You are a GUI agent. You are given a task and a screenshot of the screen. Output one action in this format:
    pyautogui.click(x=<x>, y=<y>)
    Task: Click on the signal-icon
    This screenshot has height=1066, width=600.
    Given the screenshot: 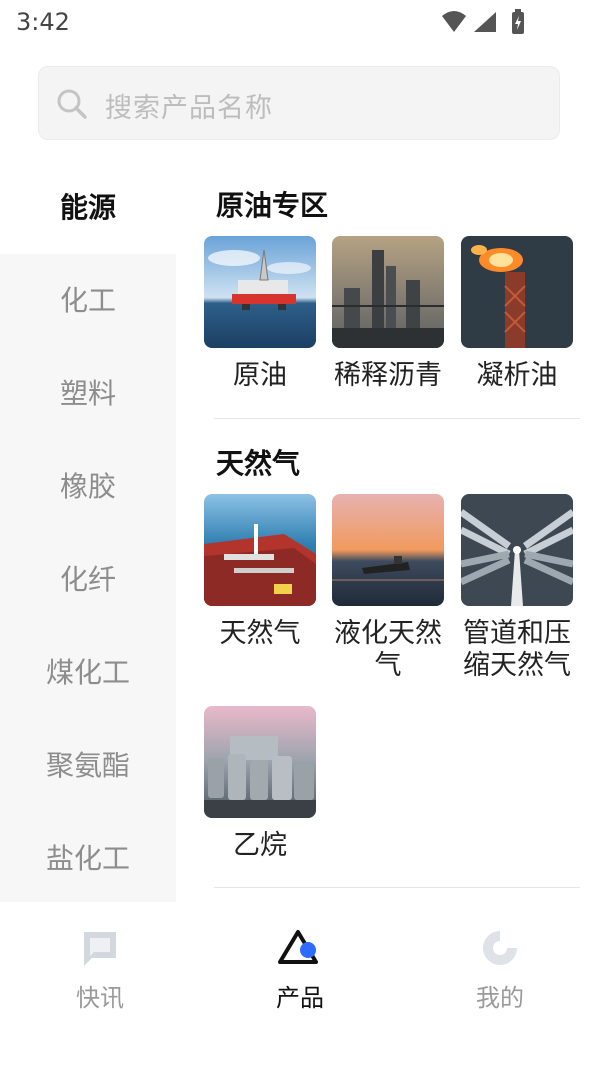 What is the action you would take?
    pyautogui.click(x=485, y=22)
    